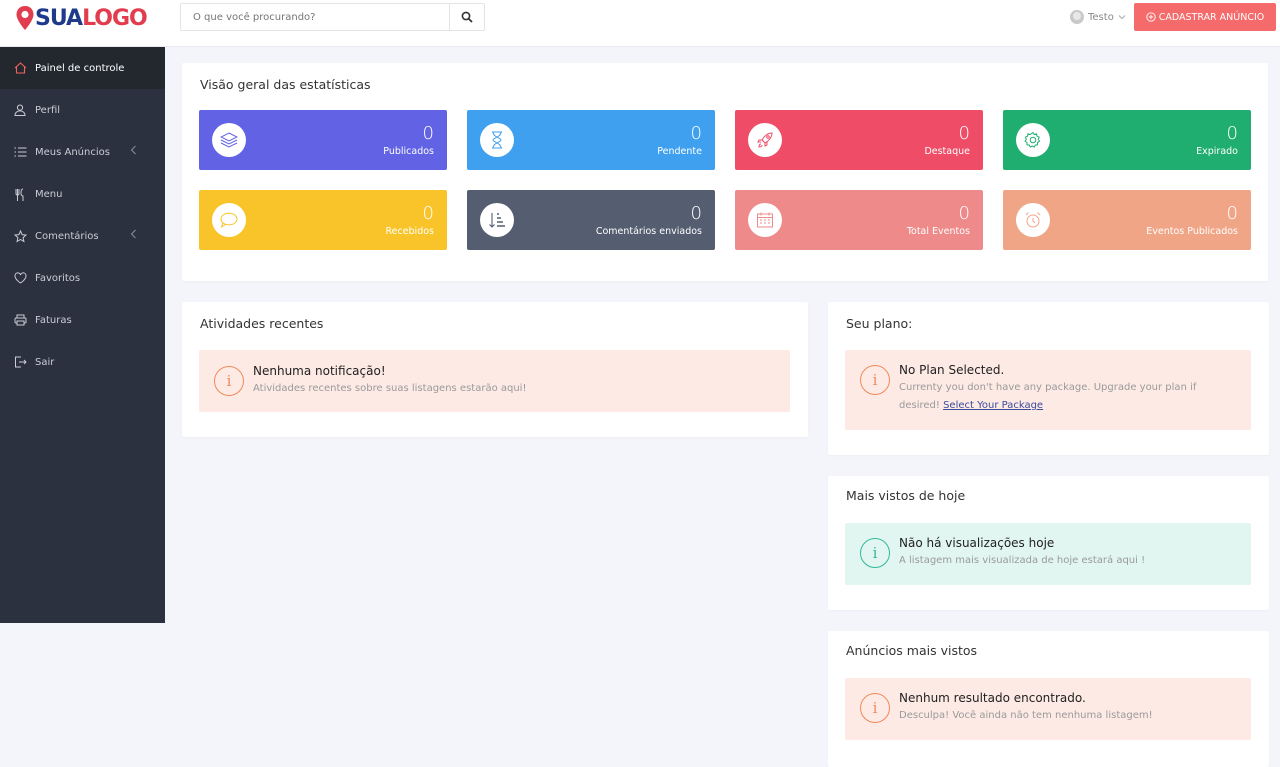  Describe the element at coordinates (919, 405) in the screenshot. I see `alert-description-suffix: desired!` at that location.